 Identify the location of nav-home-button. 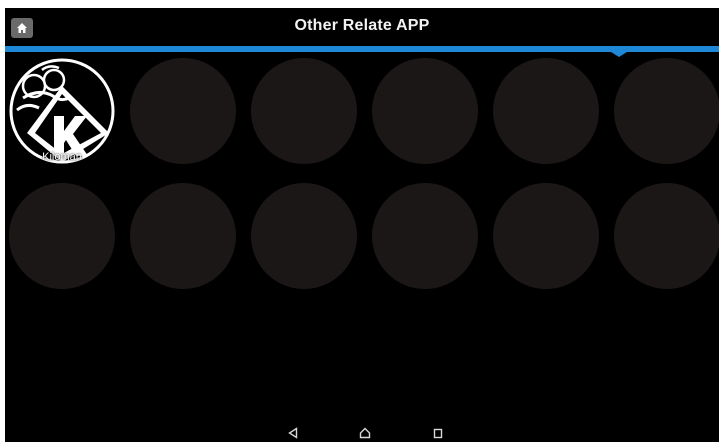
(365, 433).